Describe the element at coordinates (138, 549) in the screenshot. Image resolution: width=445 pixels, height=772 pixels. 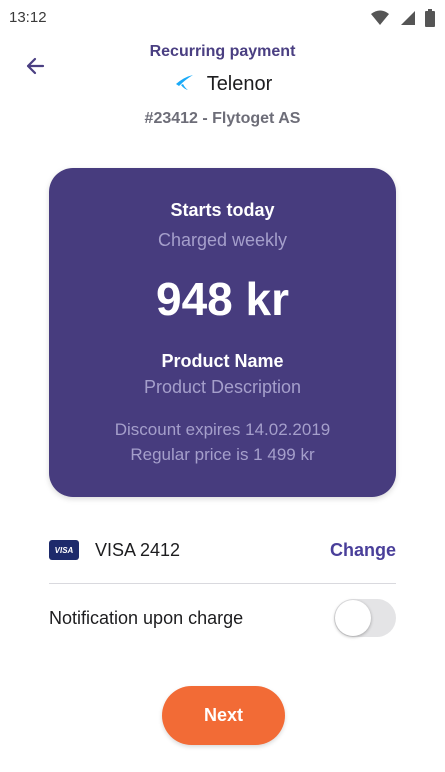
I see `card-label: VISA 2412` at that location.